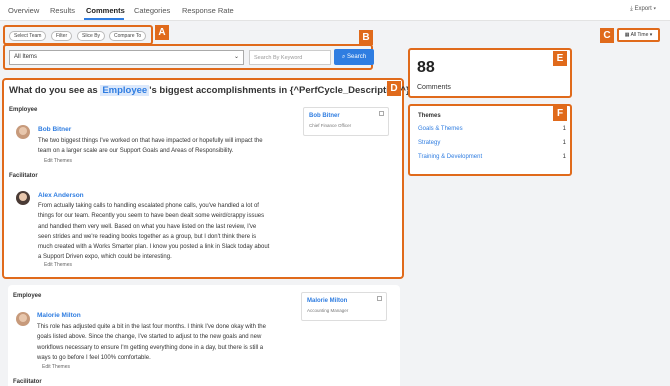  I want to click on active-tab-indicator, so click(104, 19).